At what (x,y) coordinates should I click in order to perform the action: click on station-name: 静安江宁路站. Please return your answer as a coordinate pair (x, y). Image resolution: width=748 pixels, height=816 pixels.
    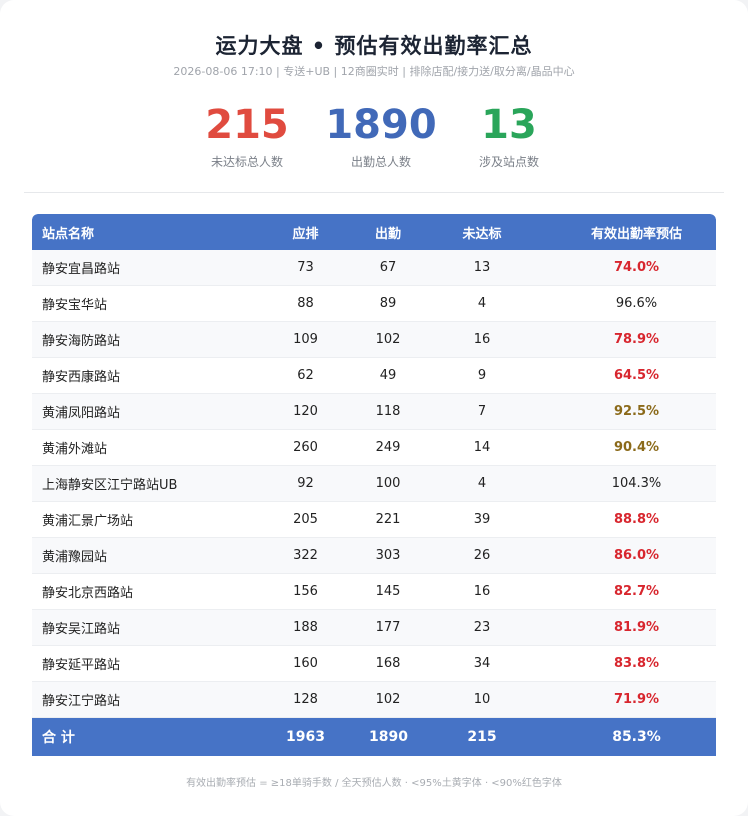
    Looking at the image, I should click on (81, 701).